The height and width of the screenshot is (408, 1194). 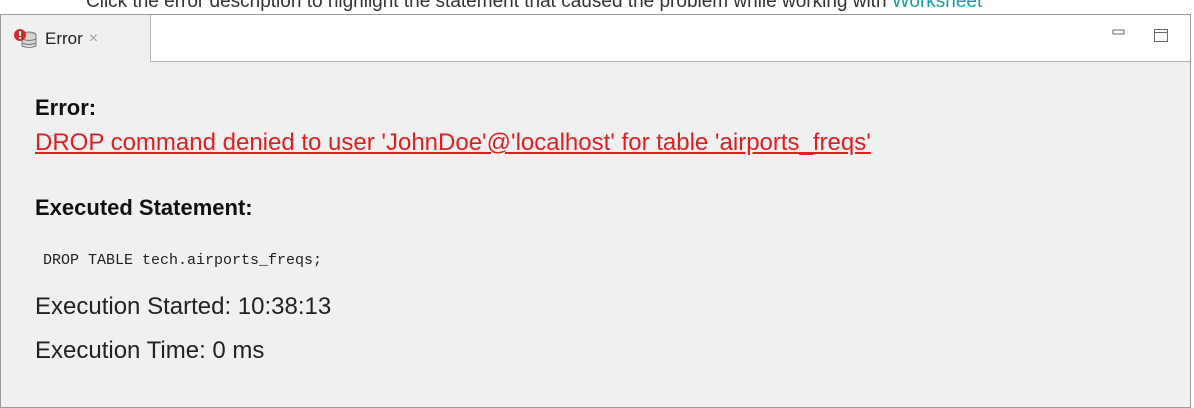 I want to click on executed-statement-code: DROP TABLE tech.airports_freqs;, so click(x=183, y=260).